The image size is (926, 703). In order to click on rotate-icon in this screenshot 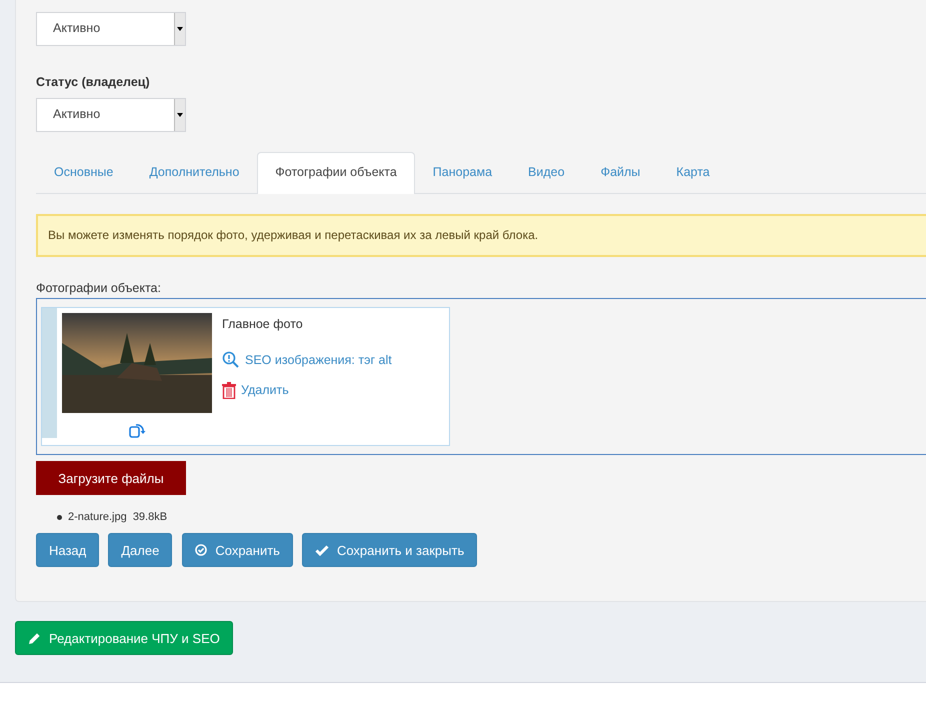, I will do `click(137, 430)`.